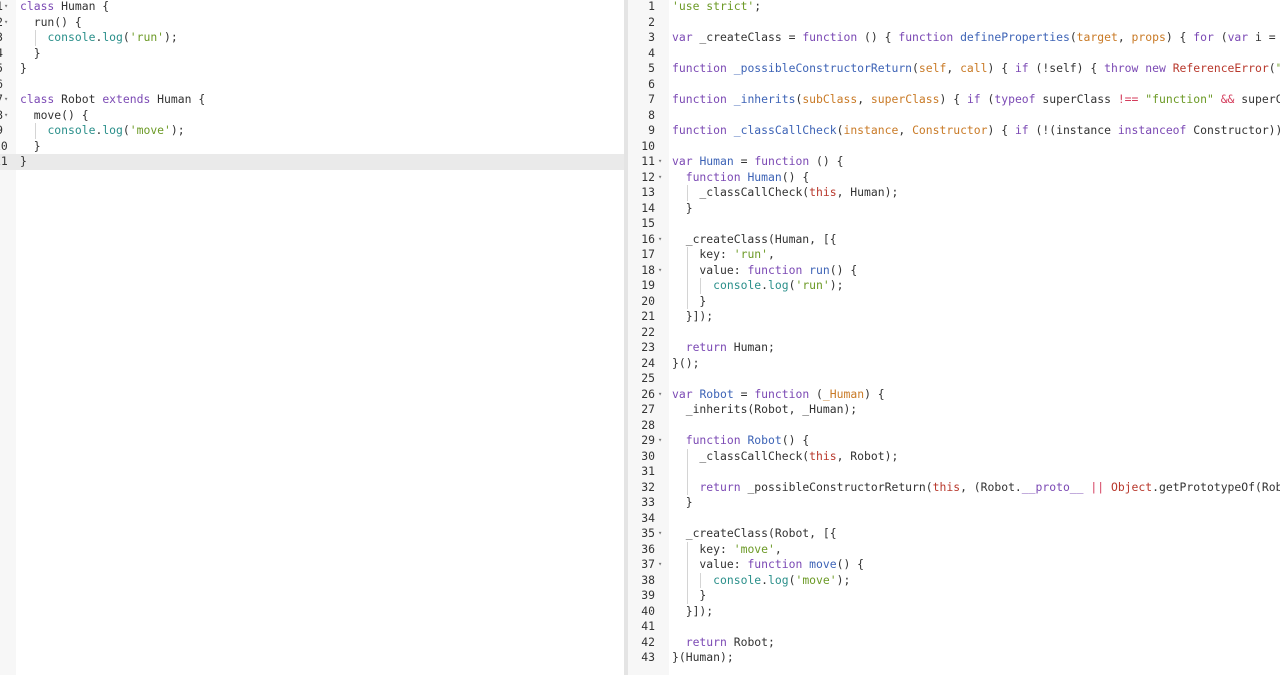  Describe the element at coordinates (954, 348) in the screenshot. I see `code-line: 23 return Human;` at that location.